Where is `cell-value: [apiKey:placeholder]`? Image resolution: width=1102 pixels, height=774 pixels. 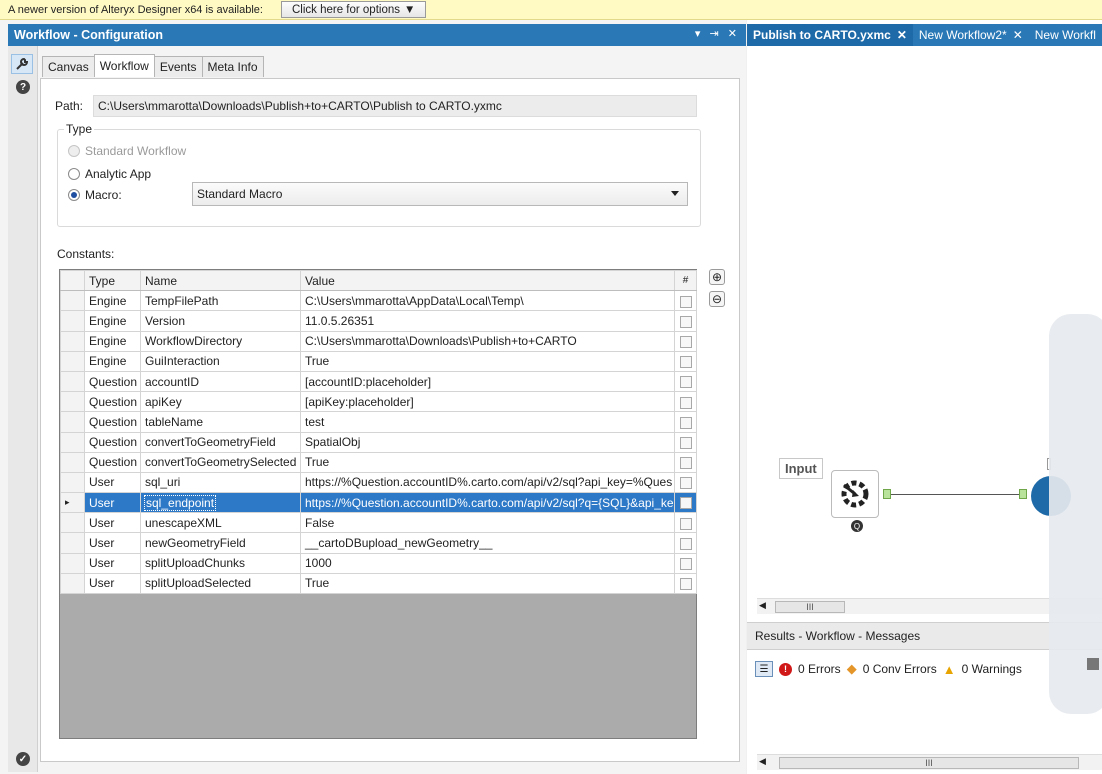
cell-value: [apiKey:placeholder] is located at coordinates (487, 402).